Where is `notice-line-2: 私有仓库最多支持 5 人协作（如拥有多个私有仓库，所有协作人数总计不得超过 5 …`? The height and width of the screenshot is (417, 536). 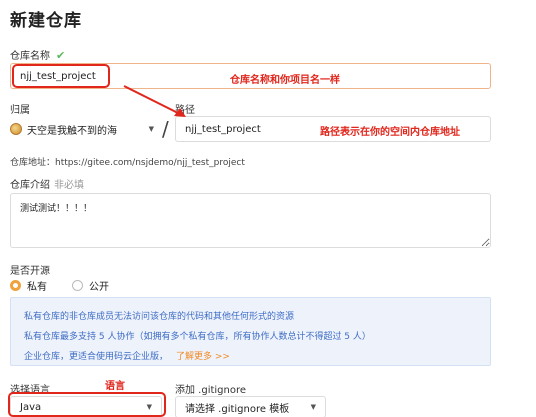 notice-line-2: 私有仓库最多支持 5 人协作（如拥有多个私有仓库，所有协作人数总计不得超过 5 … is located at coordinates (197, 337).